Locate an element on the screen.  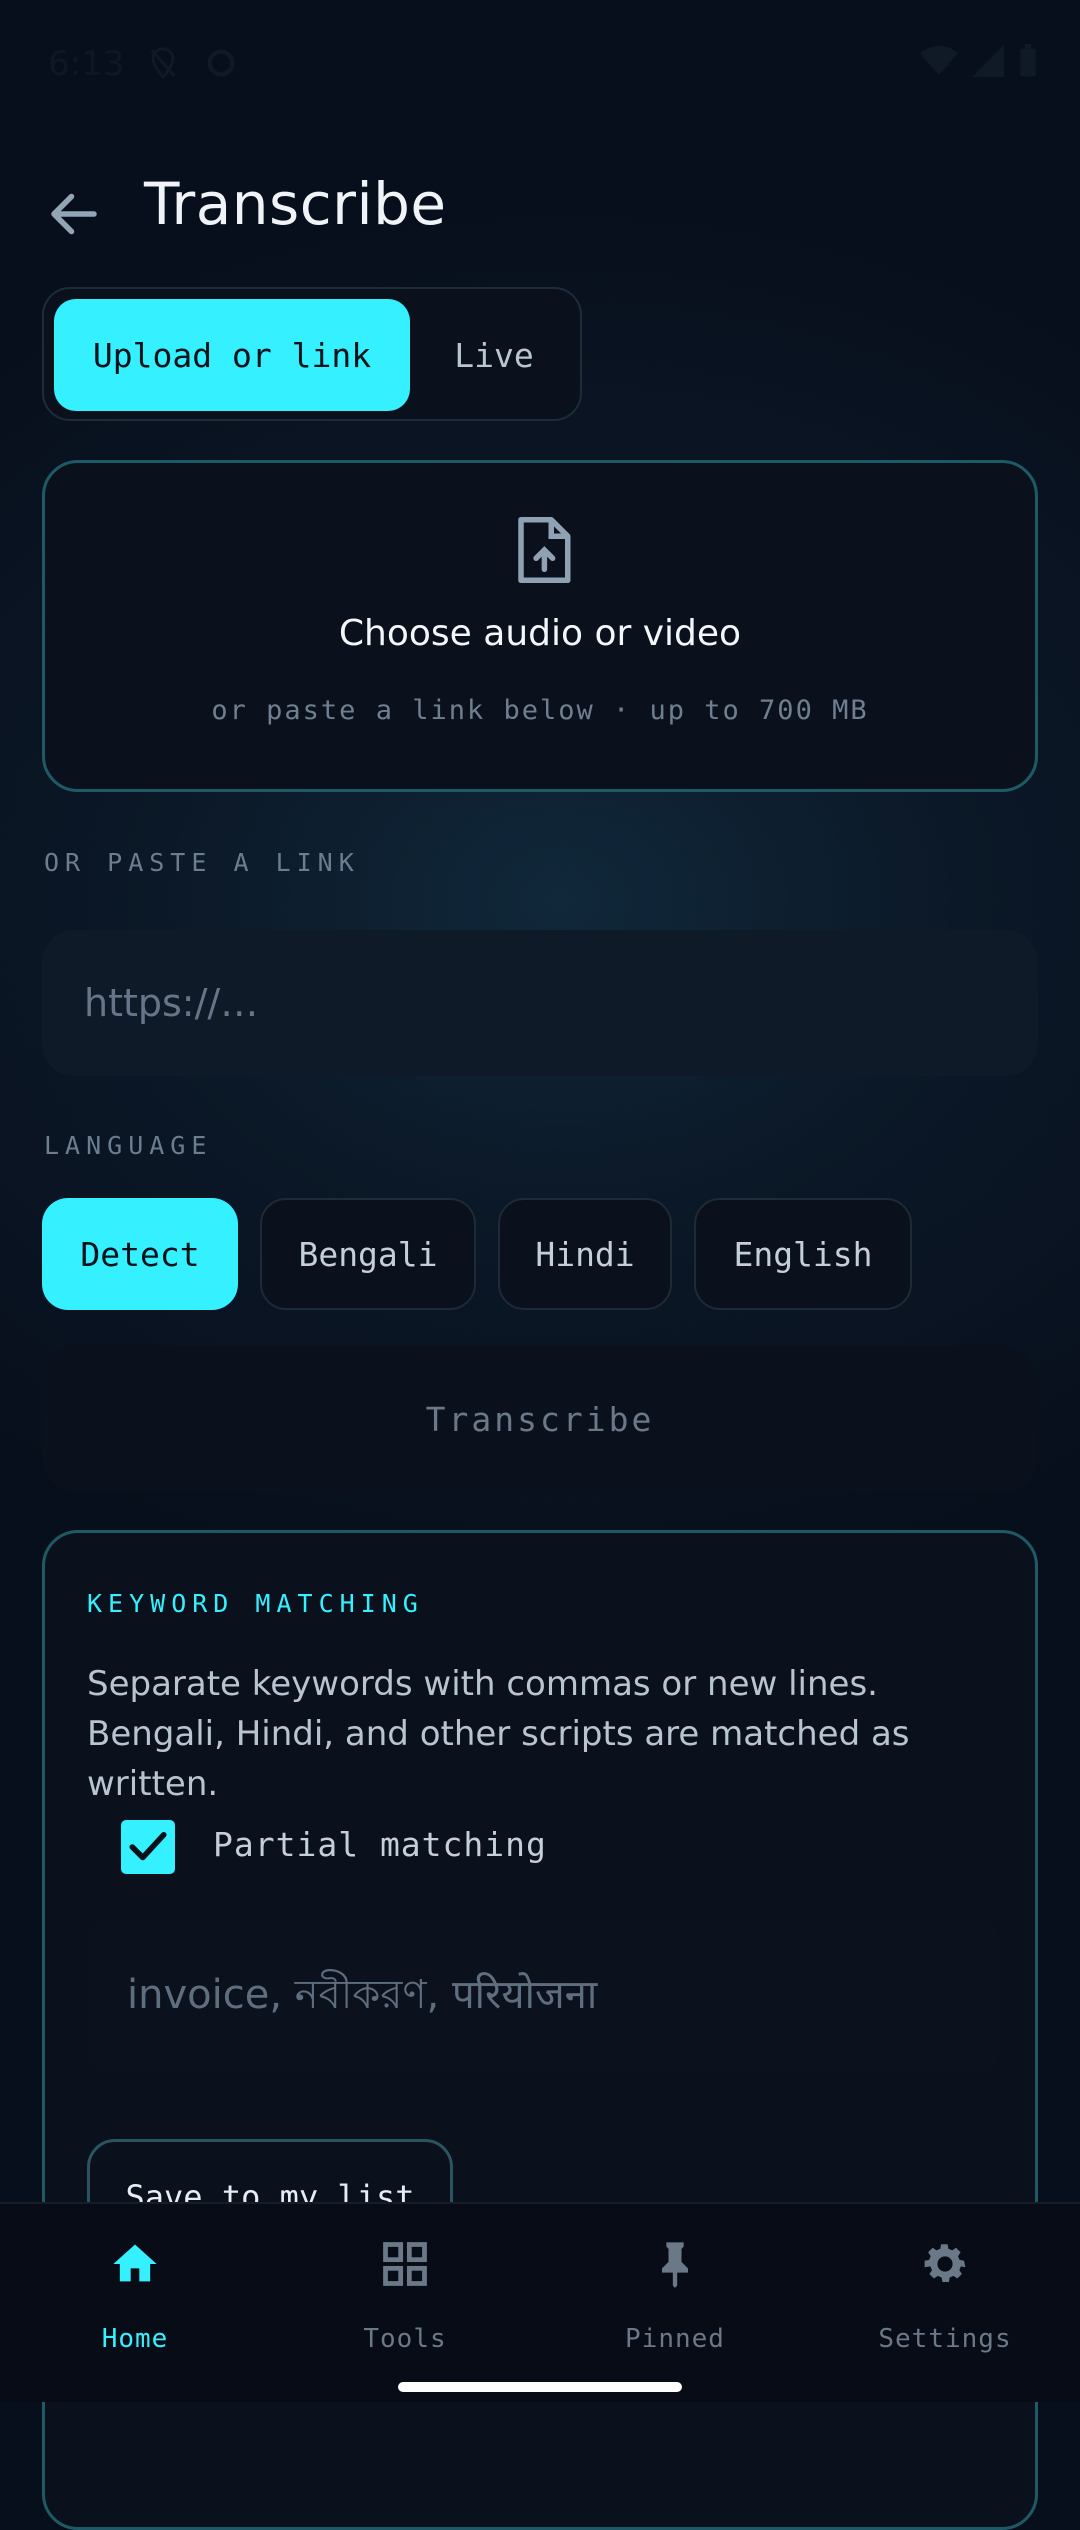
sync-icon is located at coordinates (221, 63).